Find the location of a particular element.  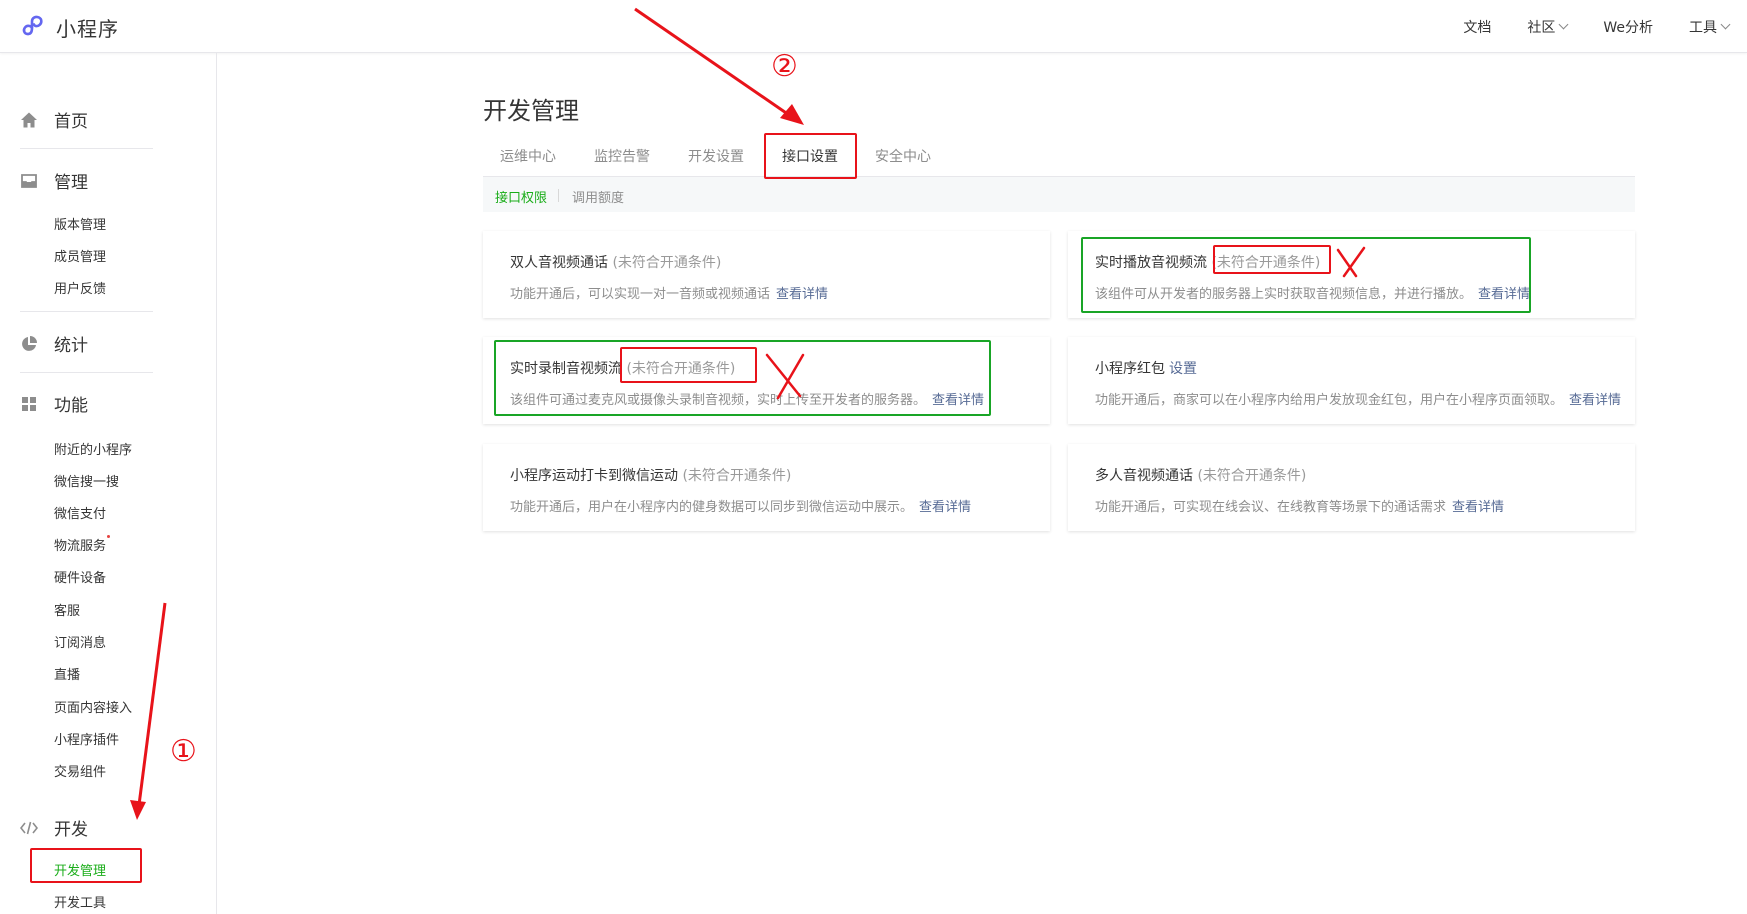

tab-bar: 运维中心 监控告警 开发设置 接口设置 安全中心 is located at coordinates (1059, 154).